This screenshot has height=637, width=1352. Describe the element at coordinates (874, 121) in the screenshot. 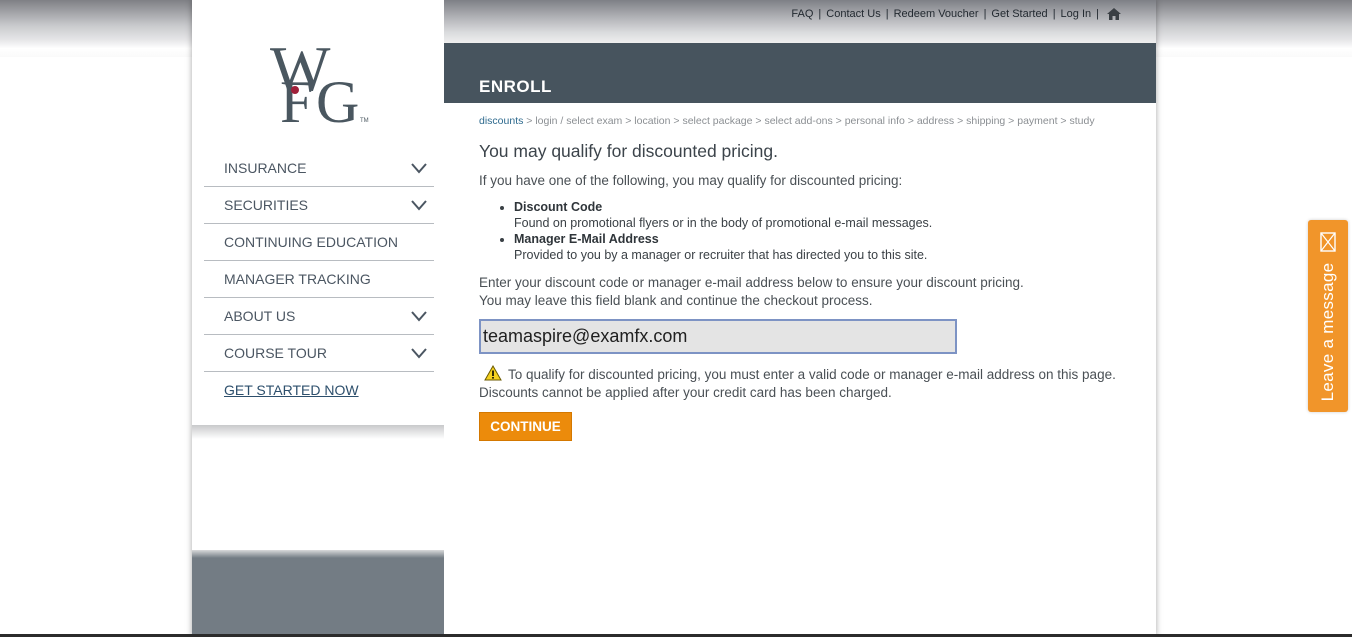

I see `breadcrumb-step: personal info` at that location.